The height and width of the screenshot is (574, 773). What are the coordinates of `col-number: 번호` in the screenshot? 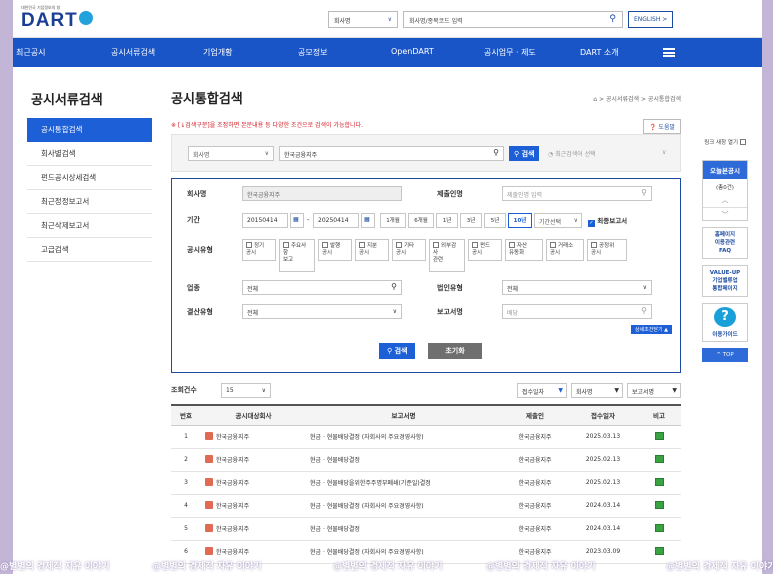 It's located at (186, 415).